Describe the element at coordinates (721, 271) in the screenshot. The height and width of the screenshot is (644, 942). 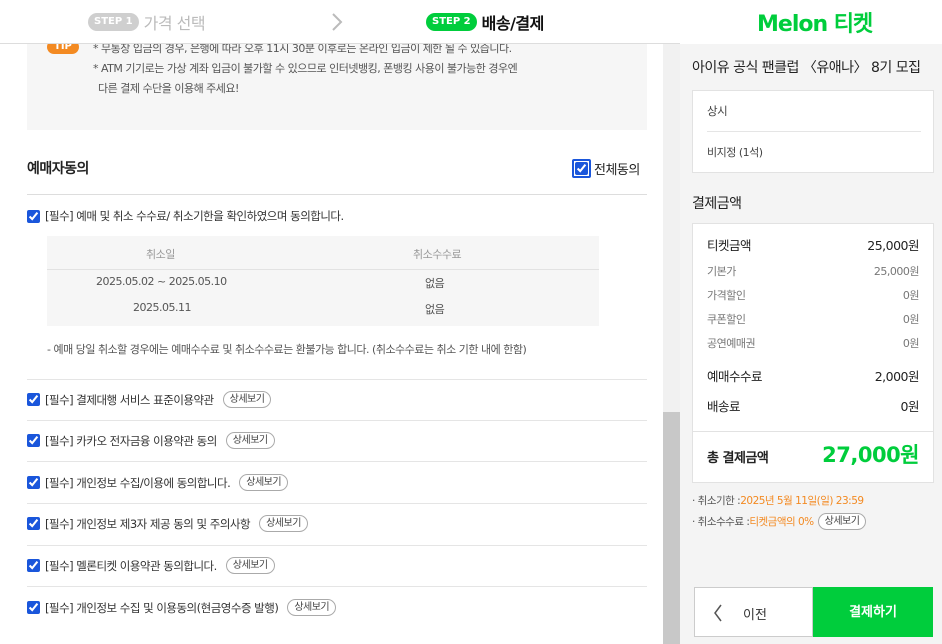
I see `base-price-label: 기본가` at that location.